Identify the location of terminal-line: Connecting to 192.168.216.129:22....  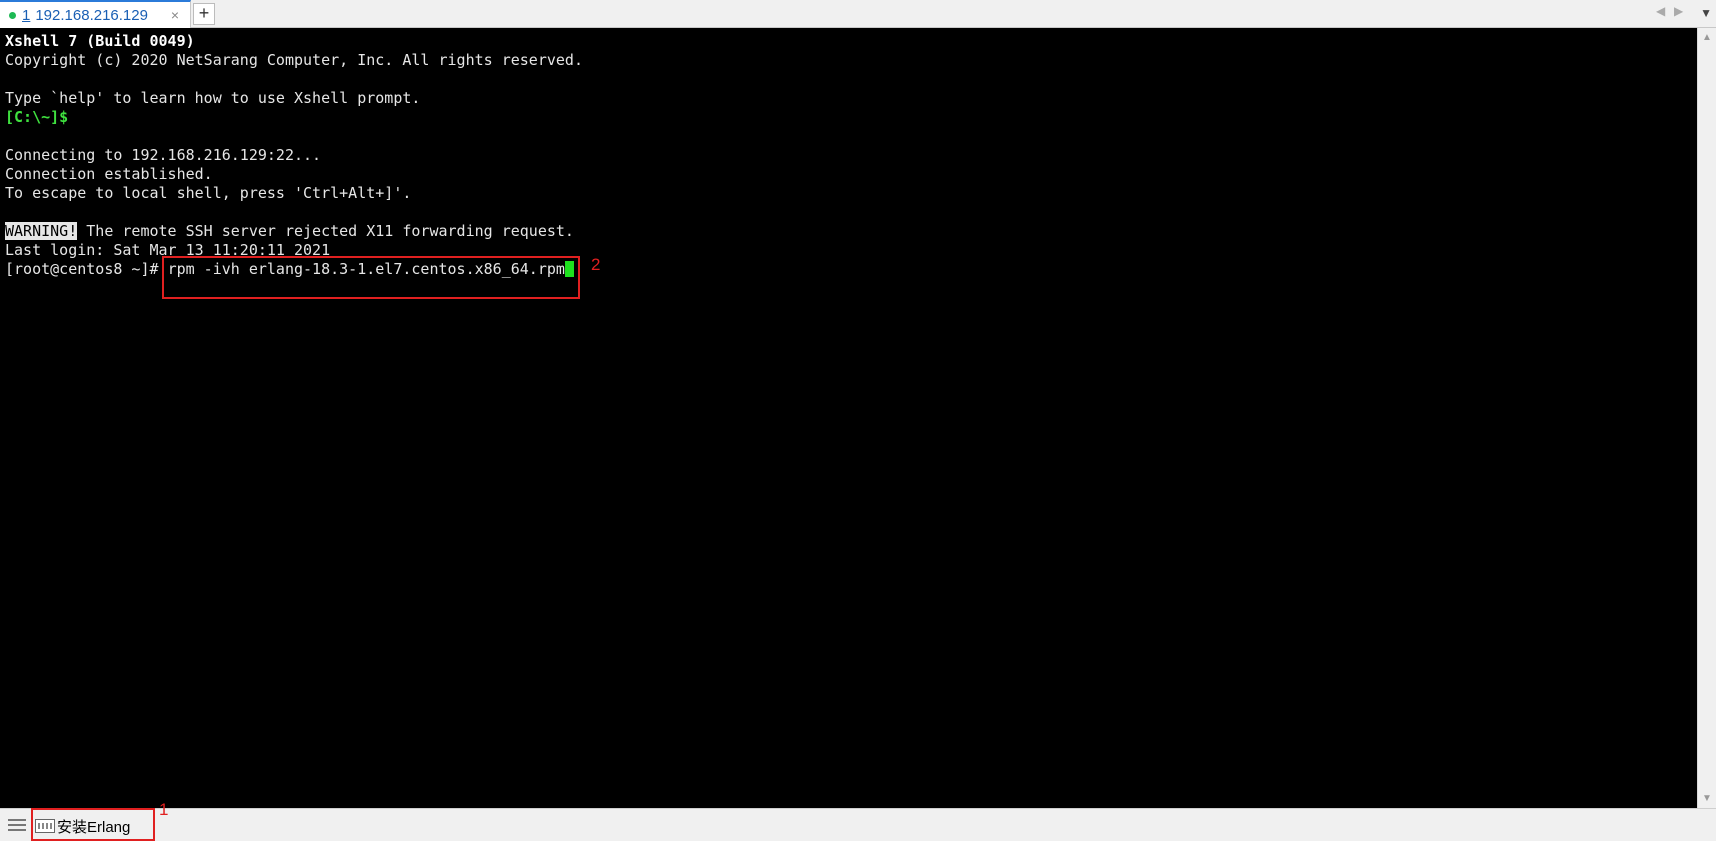
(163, 155).